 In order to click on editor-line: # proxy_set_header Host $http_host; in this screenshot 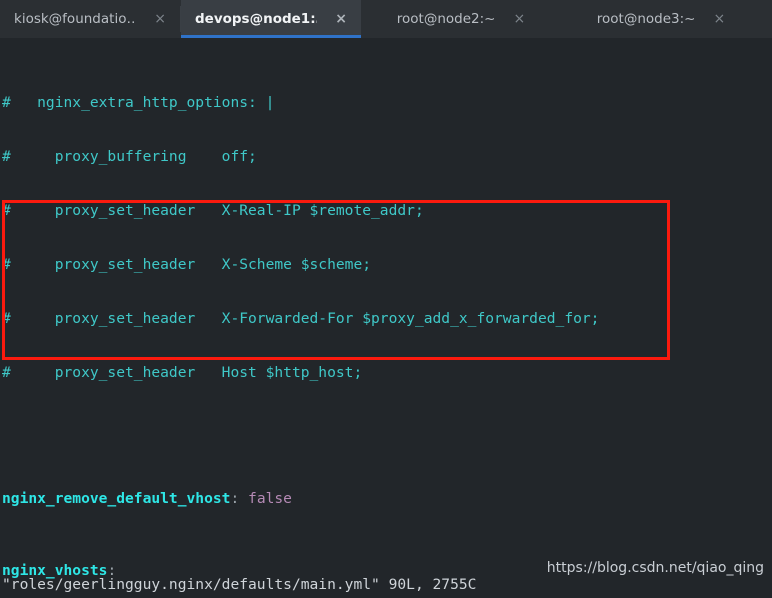, I will do `click(387, 373)`.